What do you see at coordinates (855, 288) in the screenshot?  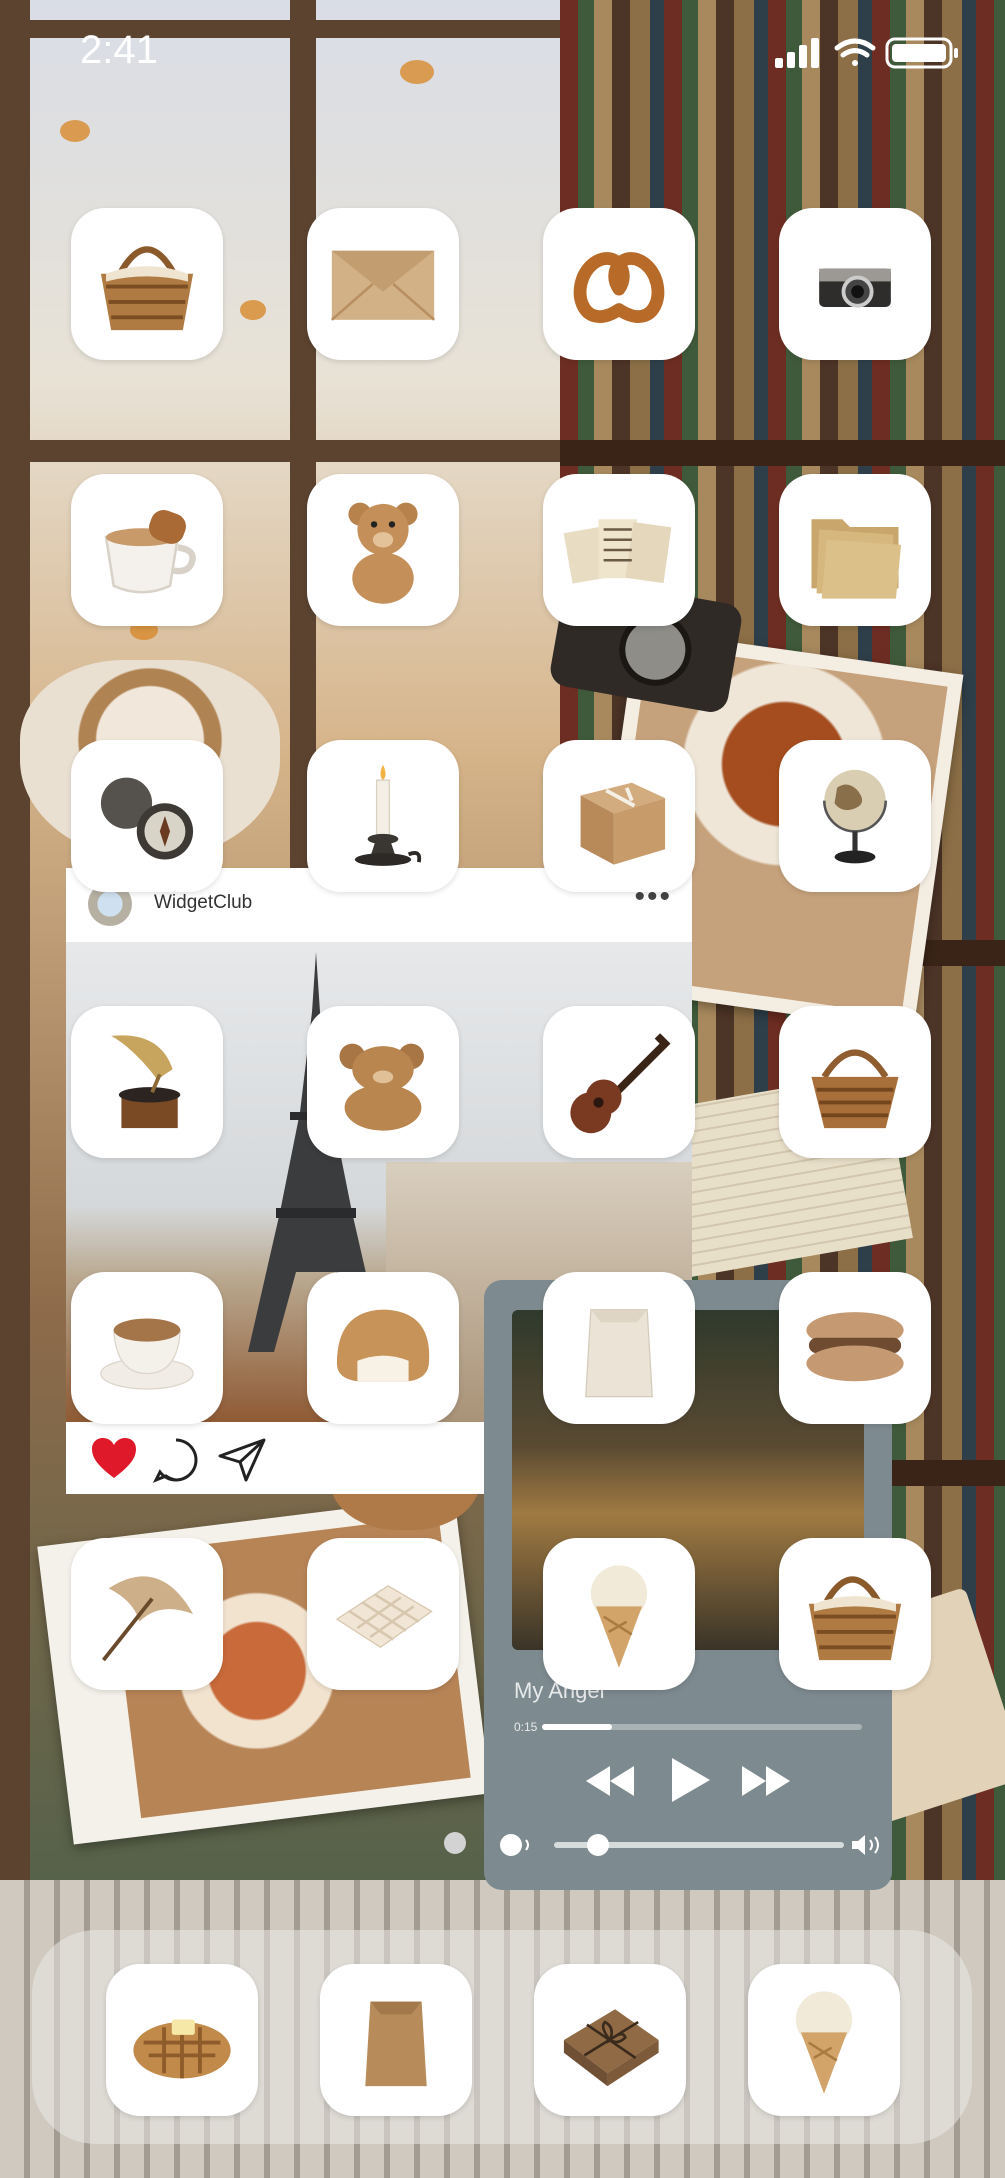 I see `camera-icon` at bounding box center [855, 288].